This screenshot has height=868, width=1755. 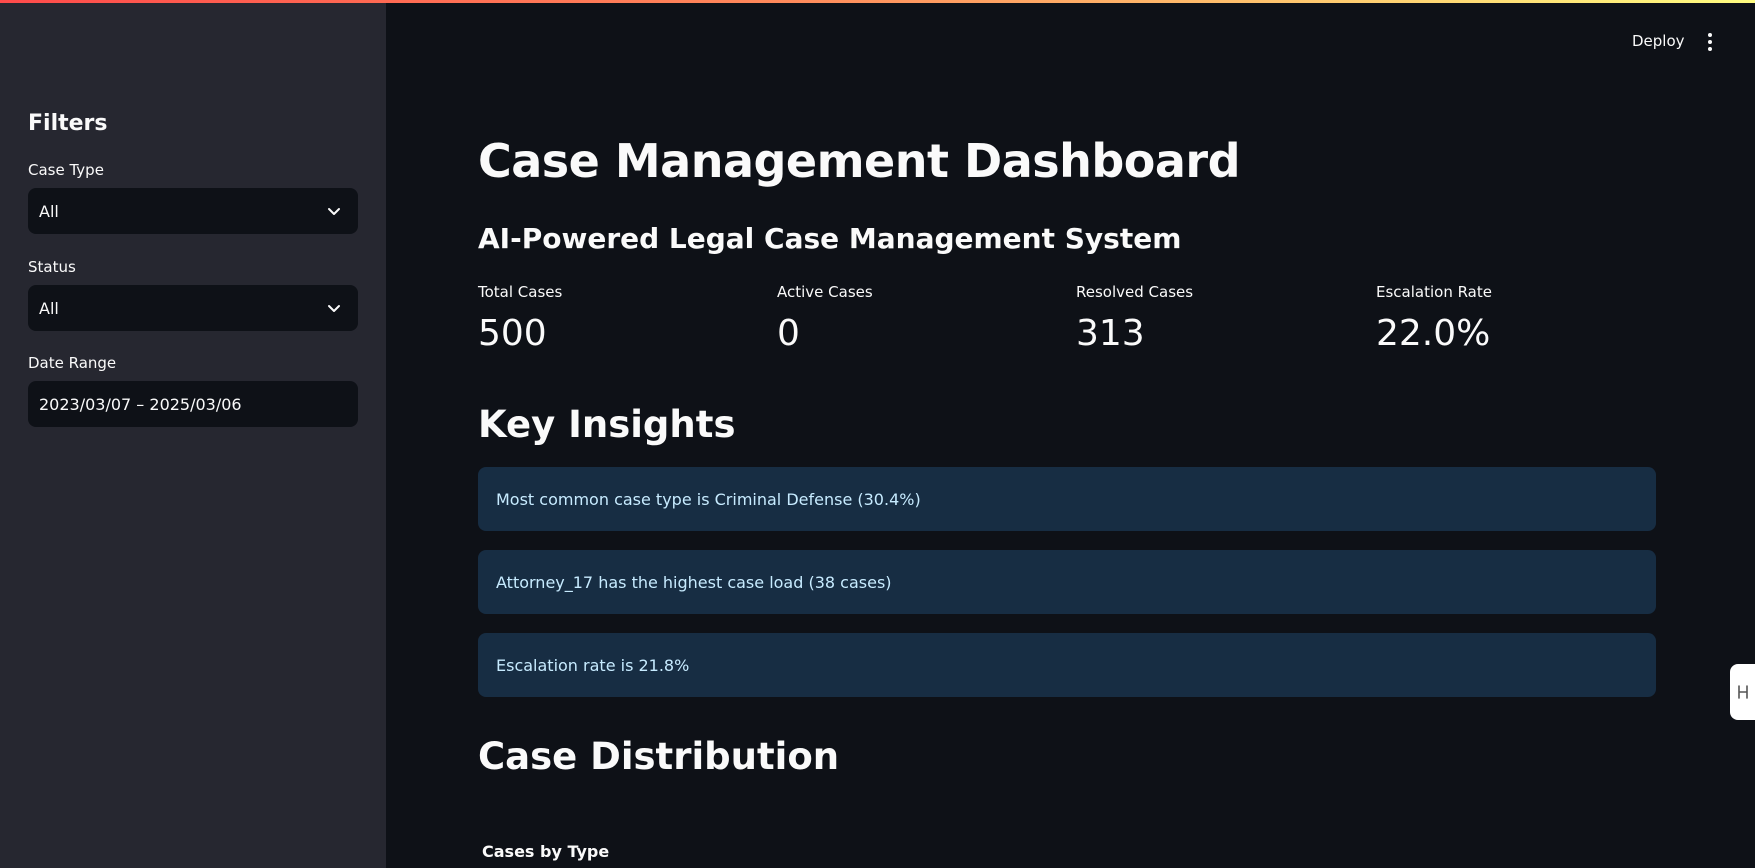 What do you see at coordinates (520, 292) in the screenshot?
I see `metric-label: Total Cases` at bounding box center [520, 292].